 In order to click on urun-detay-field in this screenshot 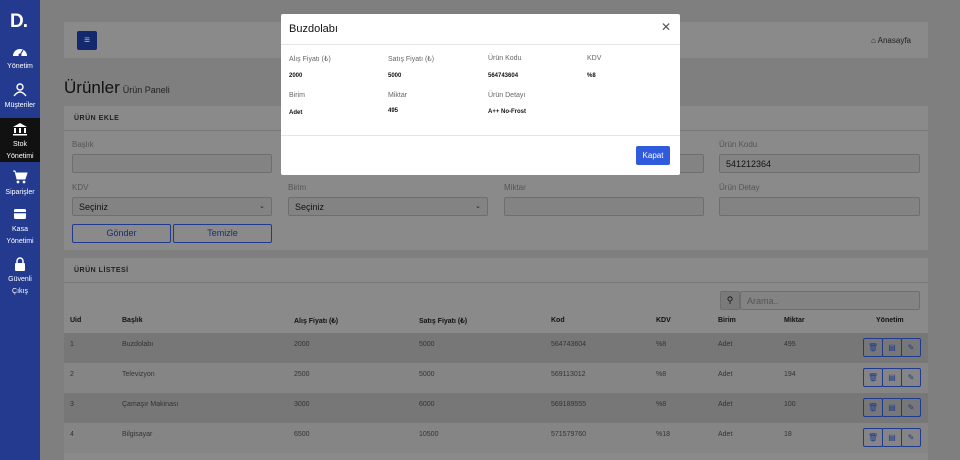, I will do `click(819, 206)`.